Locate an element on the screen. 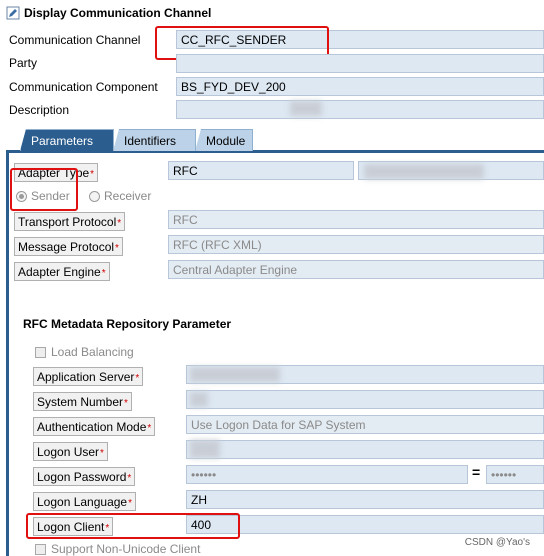 Image resolution: width=544 pixels, height=556 pixels. authentication-mode-label: Authentication Mode* is located at coordinates (94, 426).